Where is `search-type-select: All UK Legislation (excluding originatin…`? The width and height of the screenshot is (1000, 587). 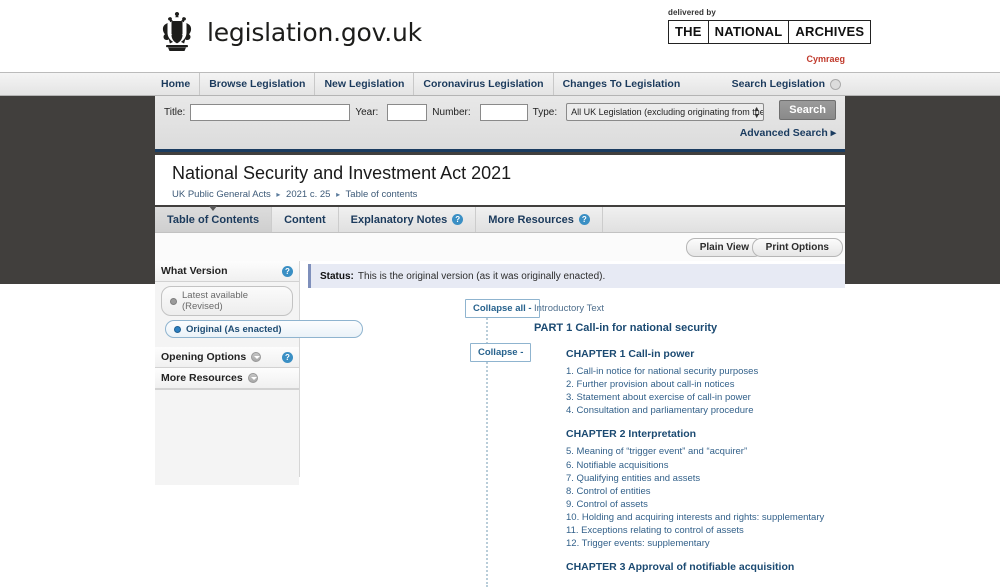
search-type-select: All UK Legislation (excluding originatin… is located at coordinates (665, 112).